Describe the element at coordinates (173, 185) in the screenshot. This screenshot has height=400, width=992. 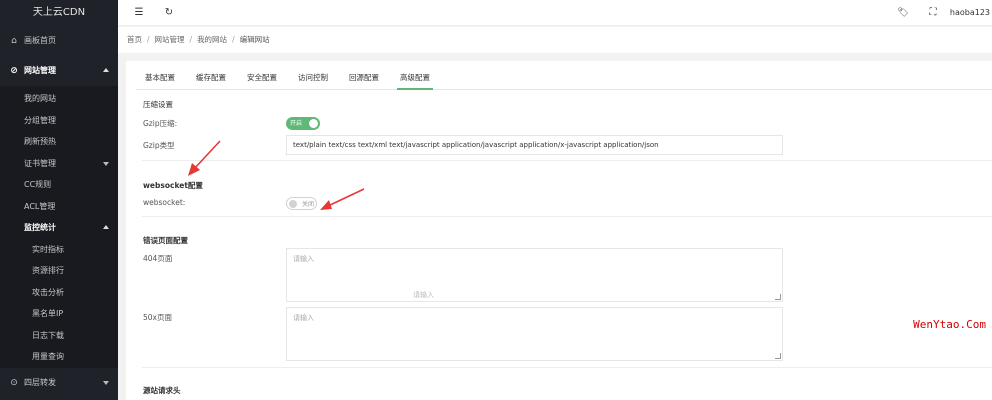
I see `section-title-websocket: websocket配置` at that location.